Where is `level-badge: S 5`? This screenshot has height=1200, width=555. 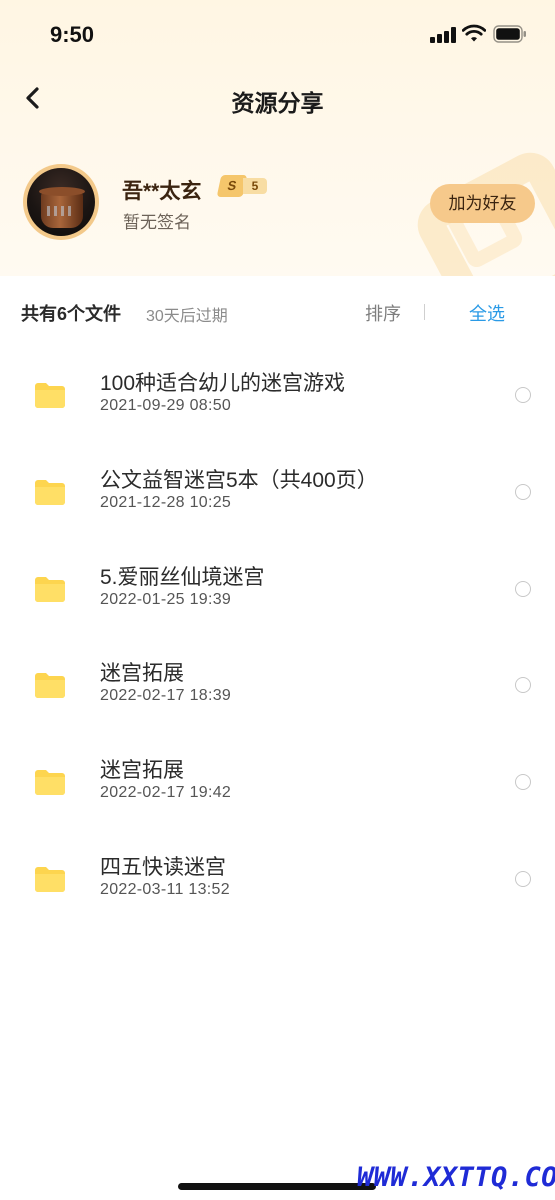
level-badge: S 5 is located at coordinates (242, 186).